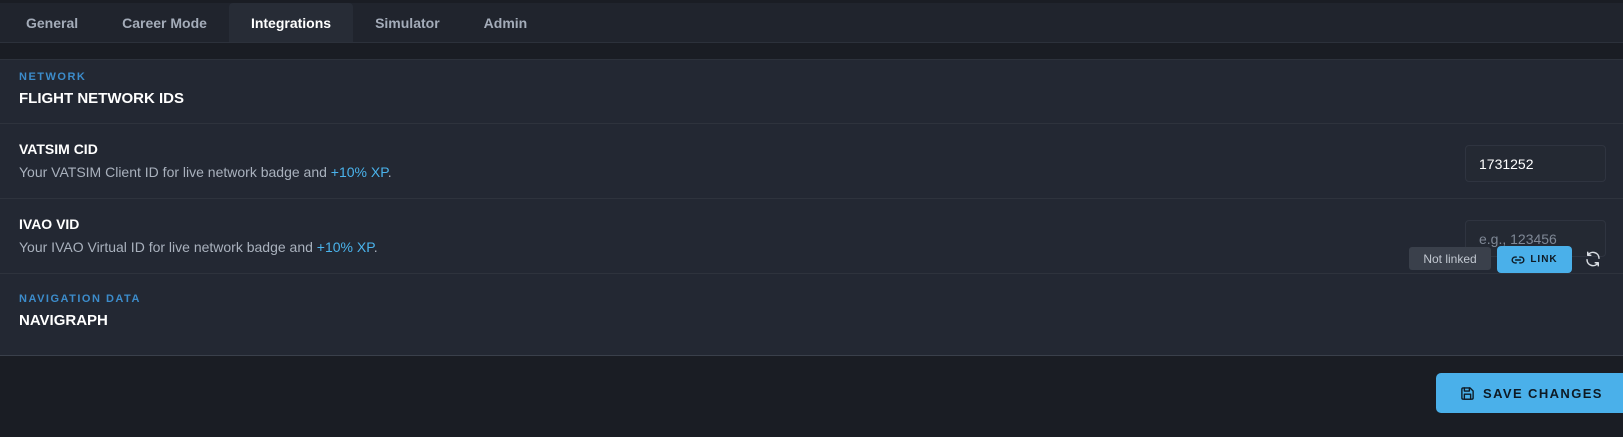  I want to click on tab-general: General, so click(52, 22).